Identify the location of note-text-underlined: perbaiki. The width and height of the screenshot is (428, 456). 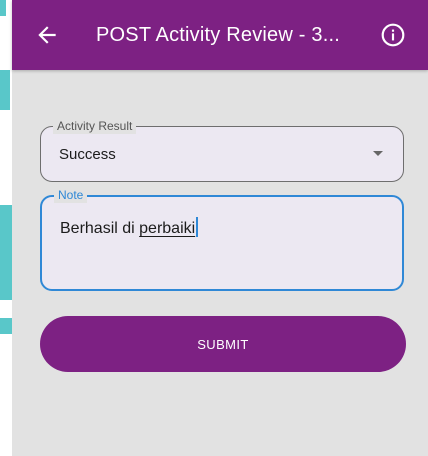
(167, 228).